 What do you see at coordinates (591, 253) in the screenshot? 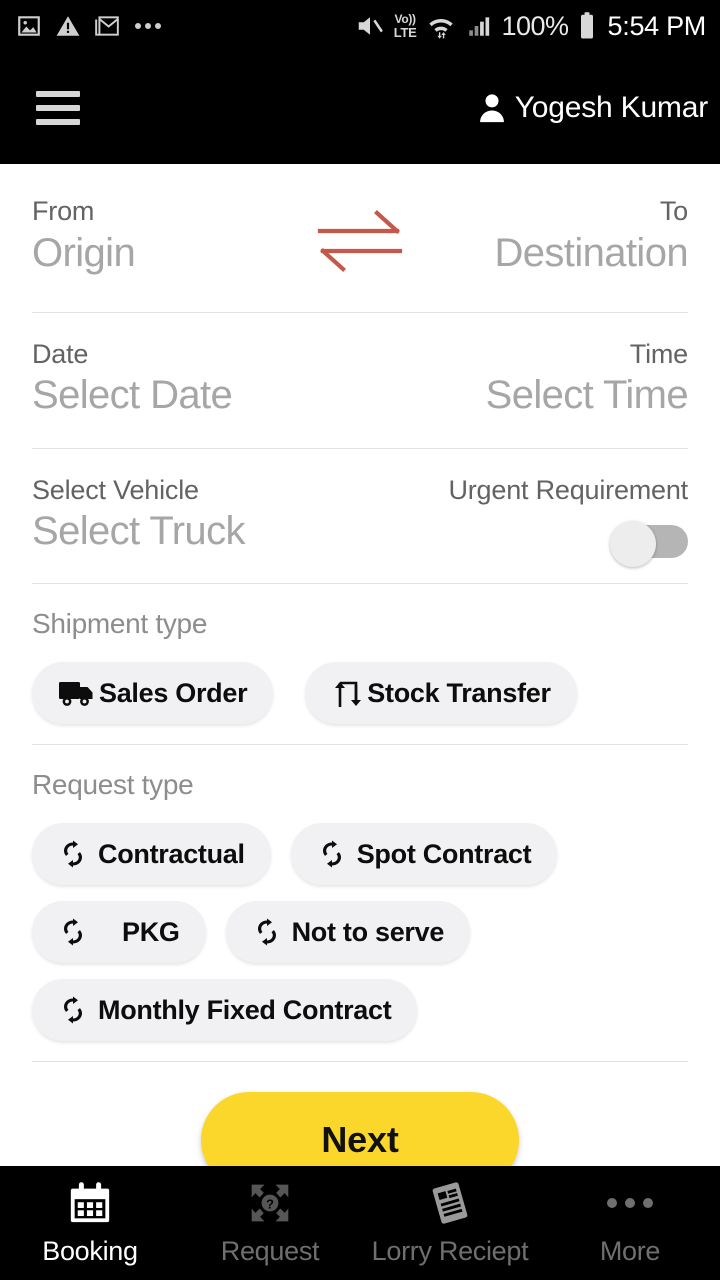
I see `destination-value: Destination` at bounding box center [591, 253].